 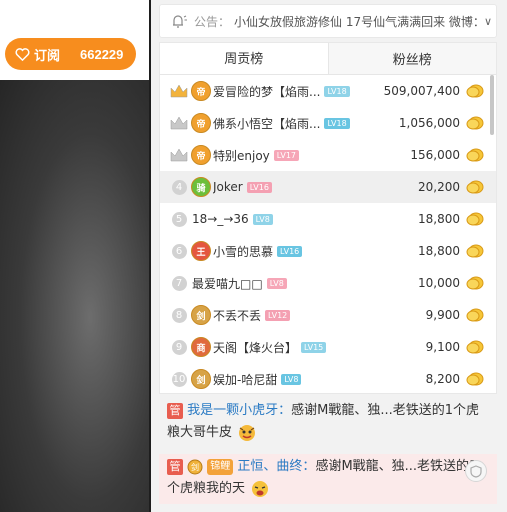 What do you see at coordinates (328, 251) in the screenshot?
I see `ranking-row: 6 王小雪的思慕 LV16 18,800` at bounding box center [328, 251].